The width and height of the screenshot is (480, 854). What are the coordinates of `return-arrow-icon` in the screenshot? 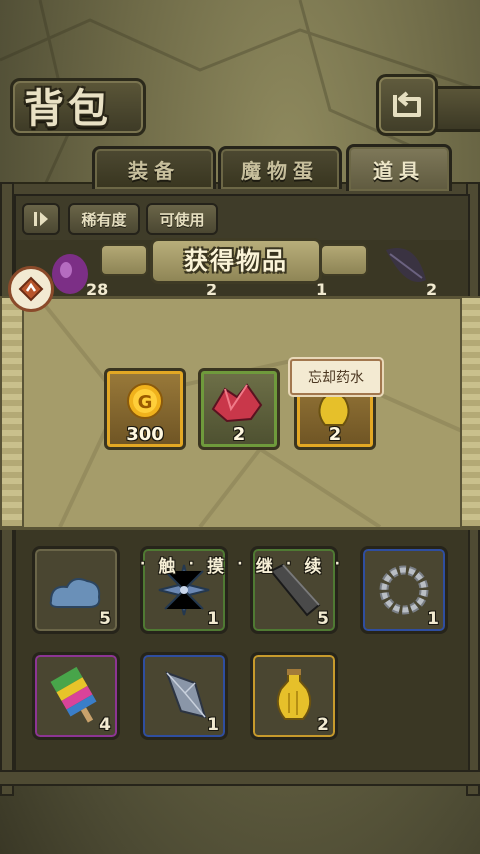 It's located at (407, 104).